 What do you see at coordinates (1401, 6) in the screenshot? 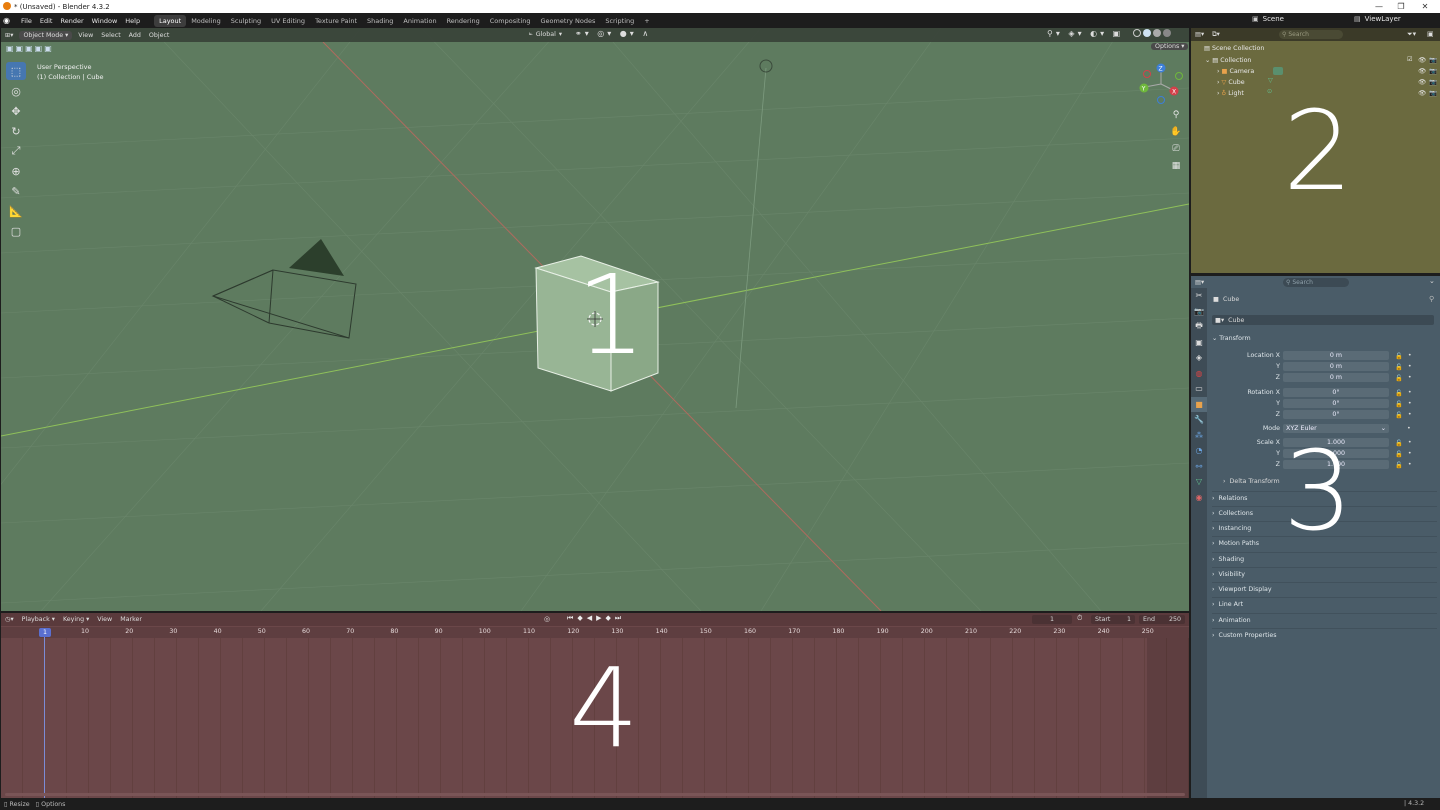
I see `maximize-button: ❐` at bounding box center [1401, 6].